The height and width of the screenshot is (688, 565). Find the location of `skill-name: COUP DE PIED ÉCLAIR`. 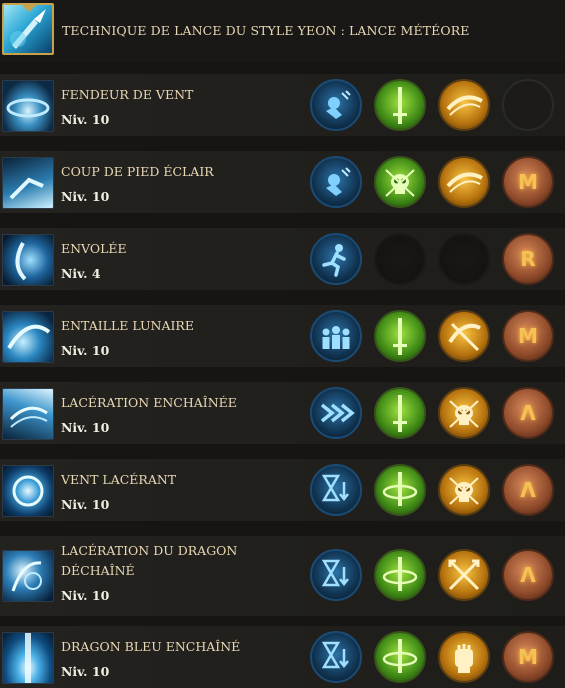

skill-name: COUP DE PIED ÉCLAIR is located at coordinates (137, 171).